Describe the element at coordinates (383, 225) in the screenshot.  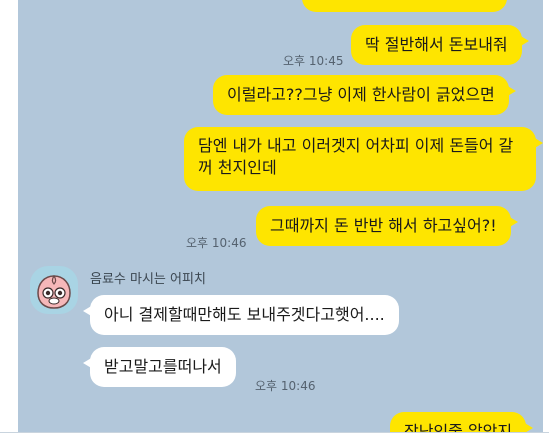
I see `message-text: 그때까지 돈 반반 해서 하고싶어?!` at that location.